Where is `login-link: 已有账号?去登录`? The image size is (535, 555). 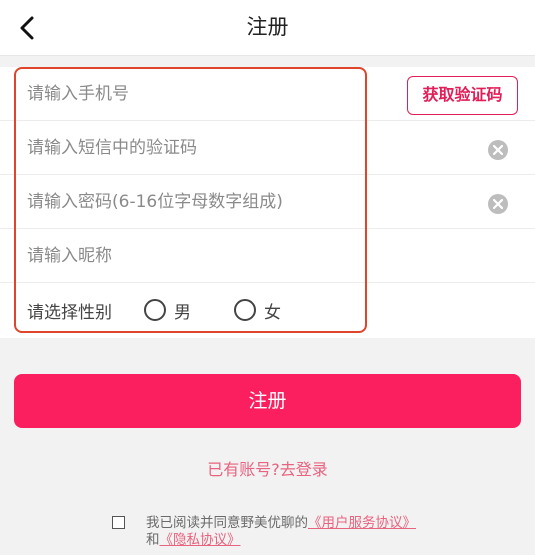 login-link: 已有账号?去登录 is located at coordinates (267, 468).